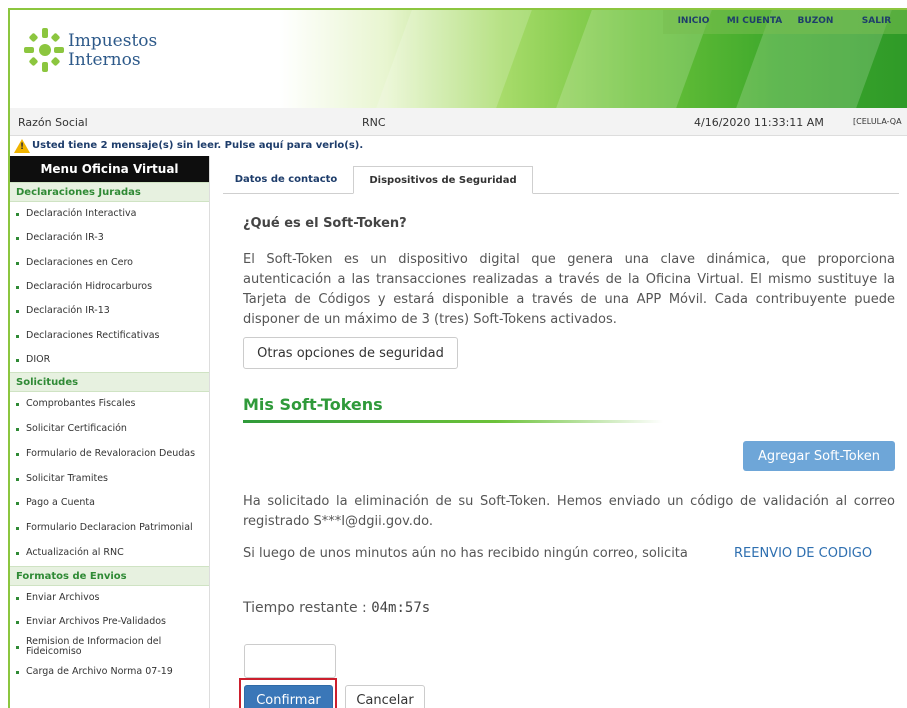 Image resolution: width=907 pixels, height=708 pixels. What do you see at coordinates (109, 238) in the screenshot?
I see `sidebar-item: Declaración IR-3` at bounding box center [109, 238].